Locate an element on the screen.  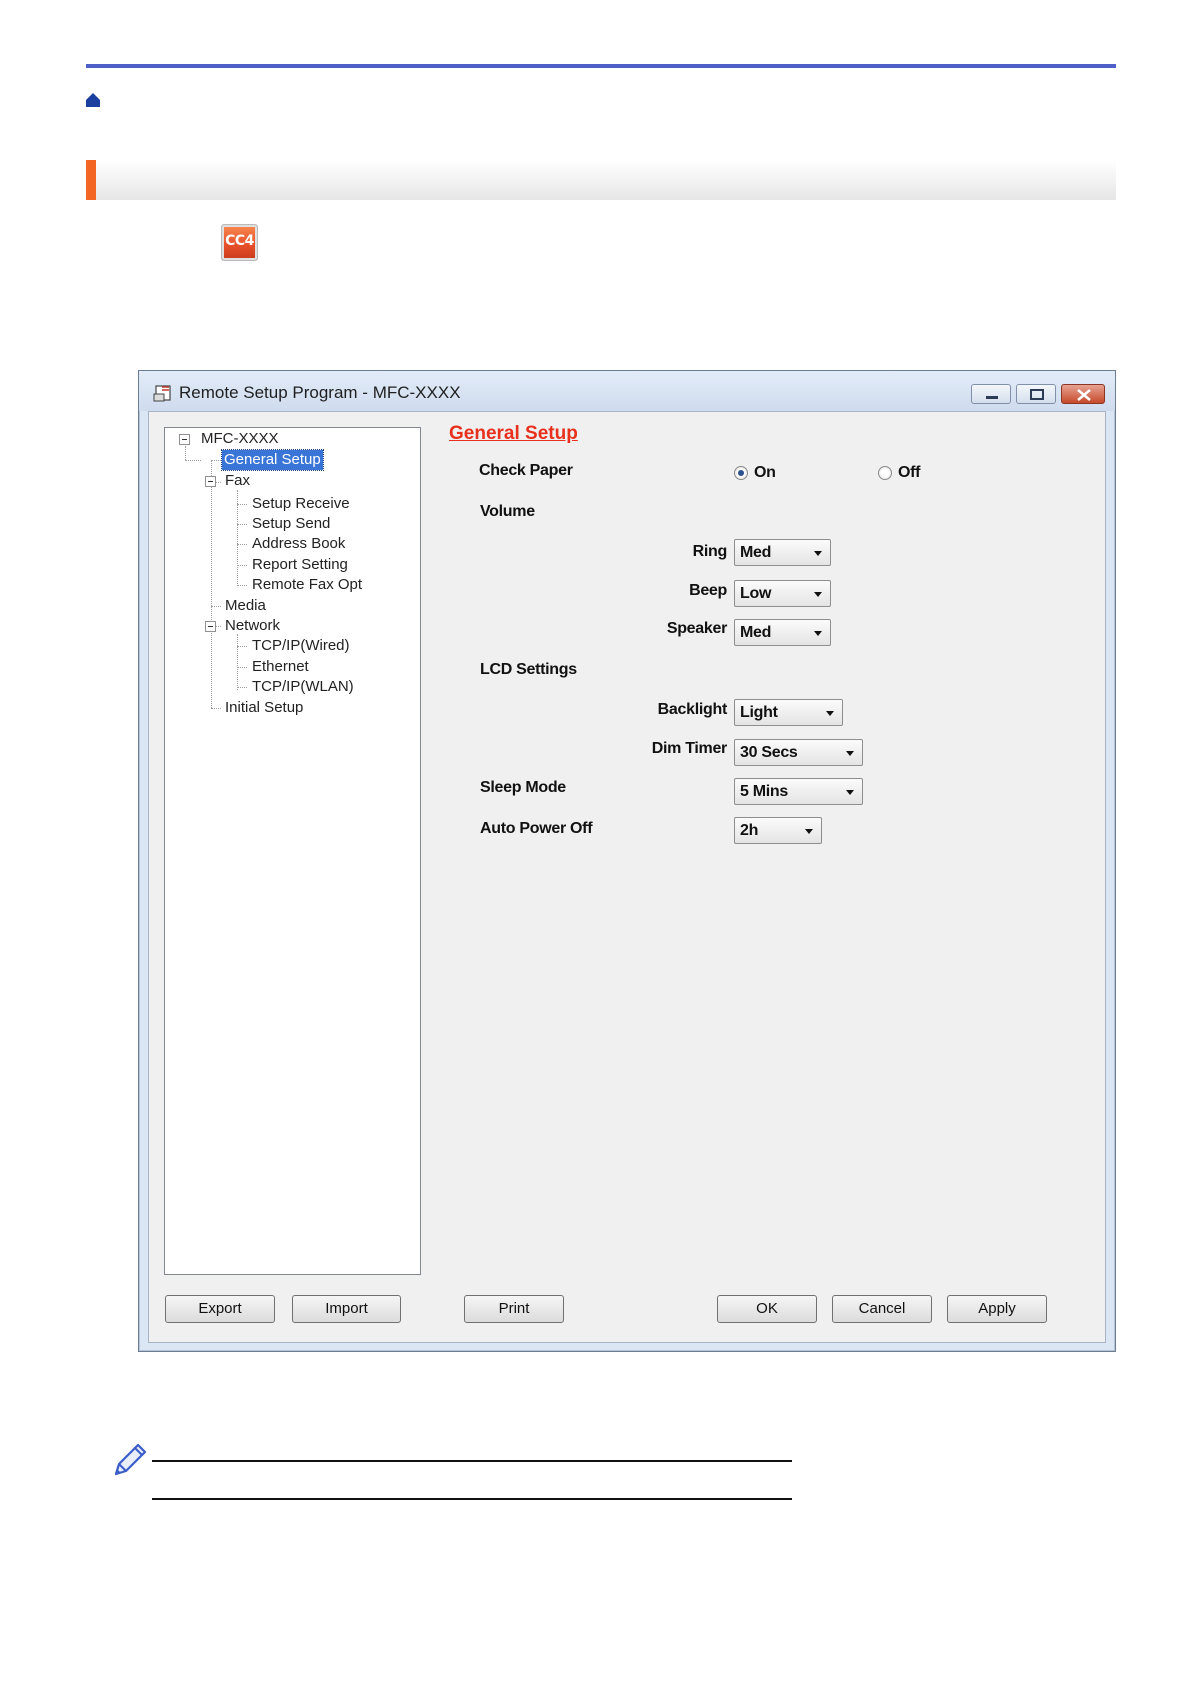
tree-item-setup-send: Setup Send is located at coordinates (291, 524).